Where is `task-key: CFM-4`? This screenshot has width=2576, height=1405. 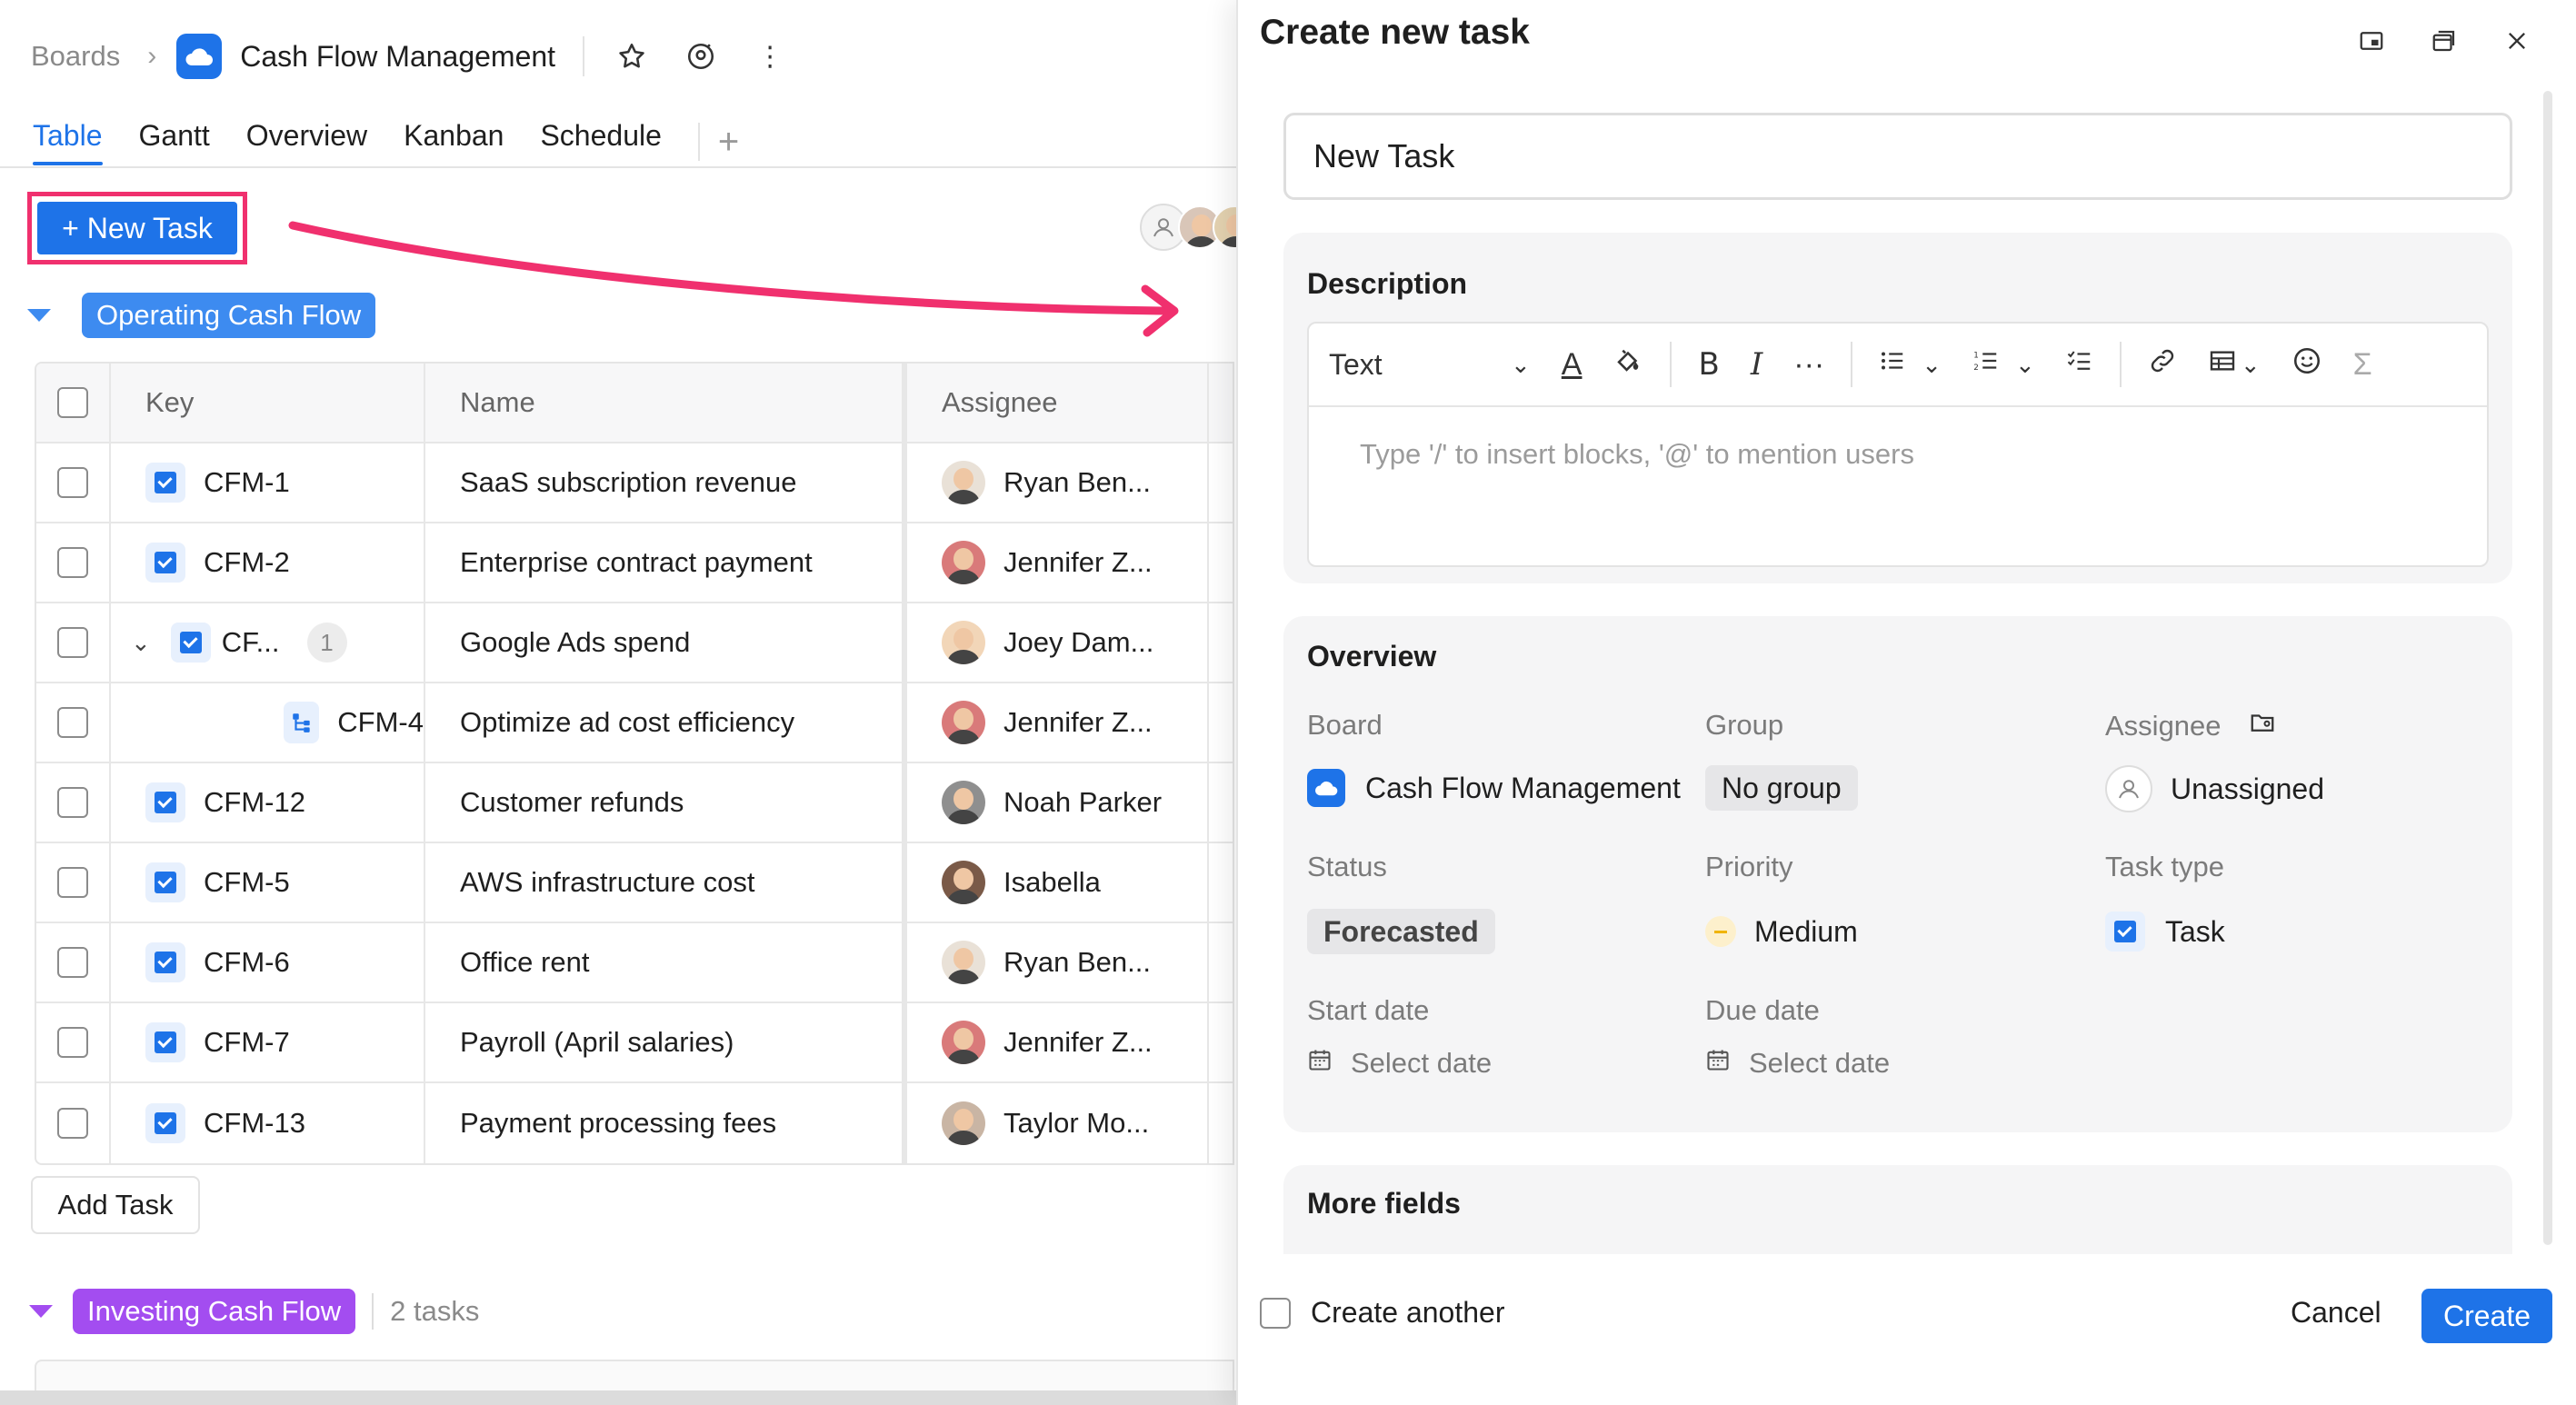
task-key: CFM-4 is located at coordinates (380, 723).